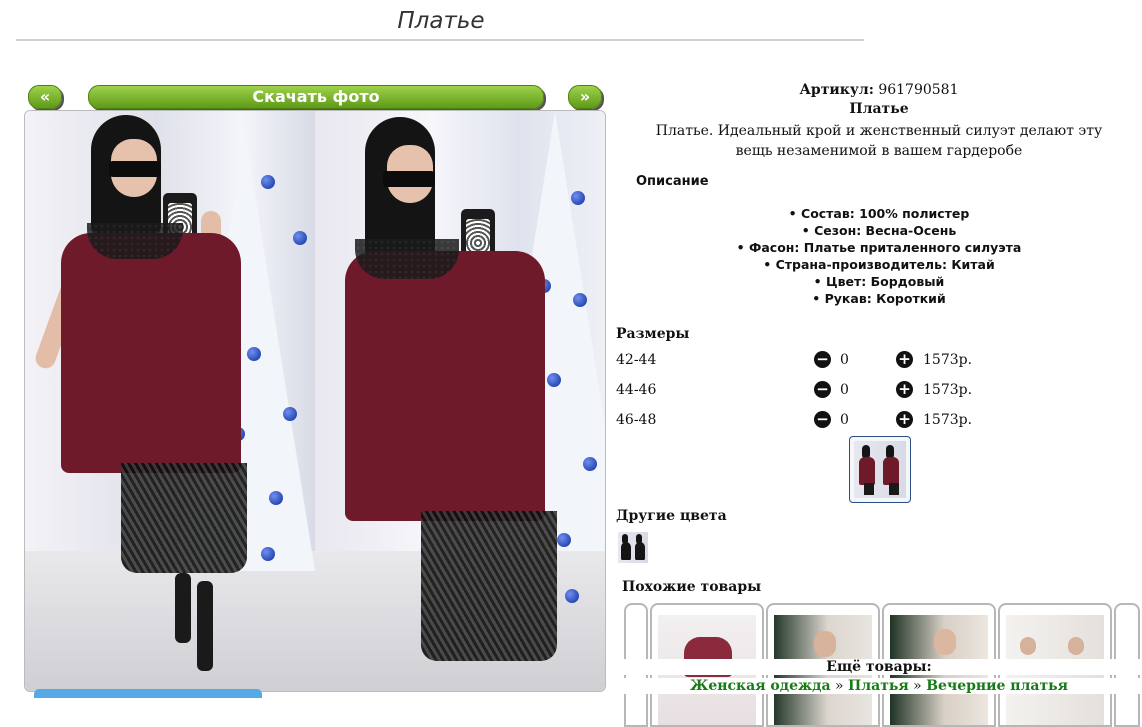 Image resolution: width=1142 pixels, height=727 pixels. What do you see at coordinates (879, 667) in the screenshot?
I see `more-products-heading: Ещё товары:` at bounding box center [879, 667].